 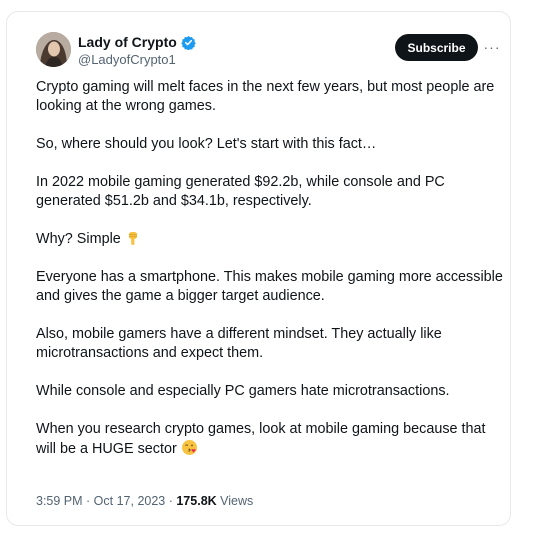 I want to click on more-options-icon: ···, so click(x=492, y=47).